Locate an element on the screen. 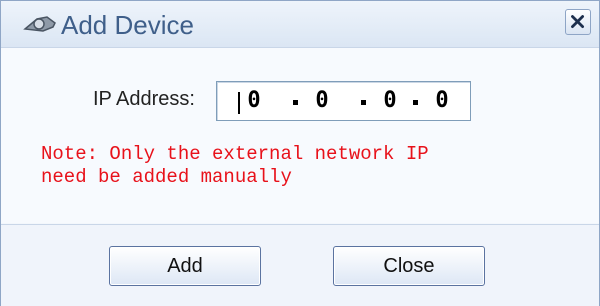  close-button: Close is located at coordinates (409, 266).